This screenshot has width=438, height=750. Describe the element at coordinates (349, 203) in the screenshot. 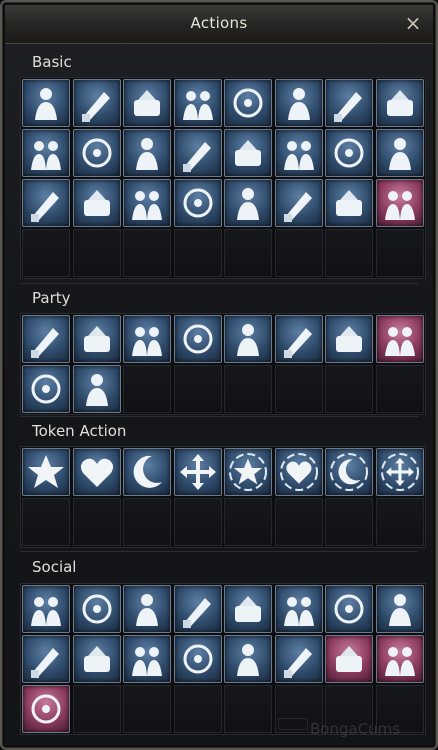

I see `microphone-icon` at that location.